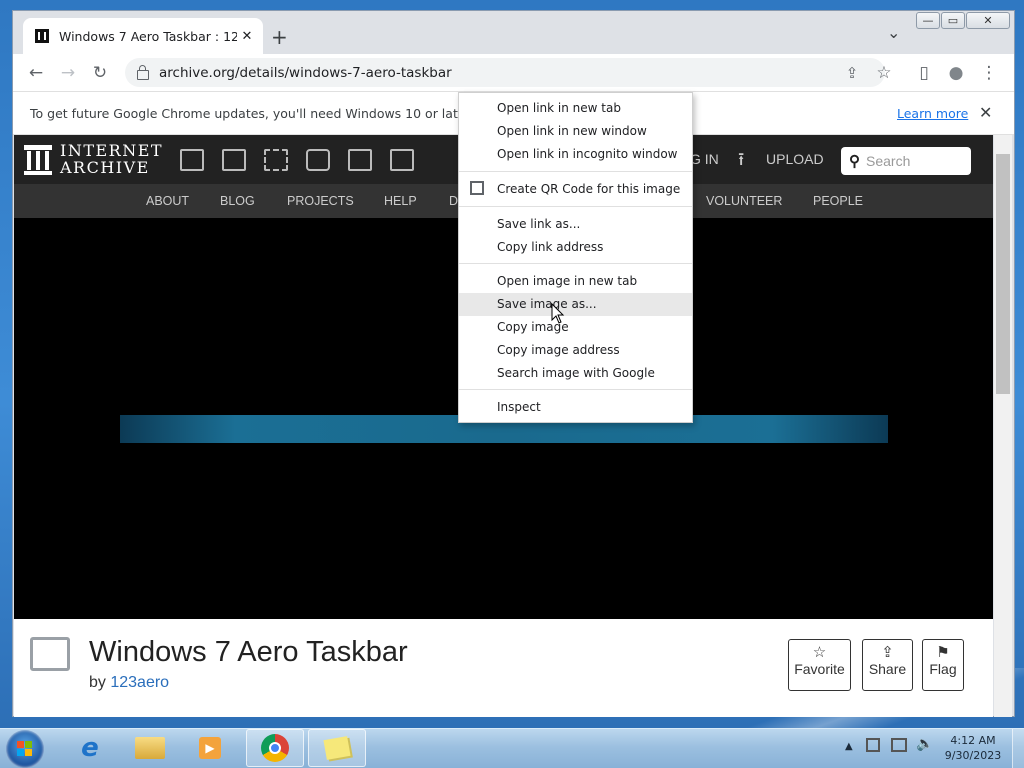 This screenshot has width=1024, height=768. I want to click on search-icon: ⚲, so click(854, 161).